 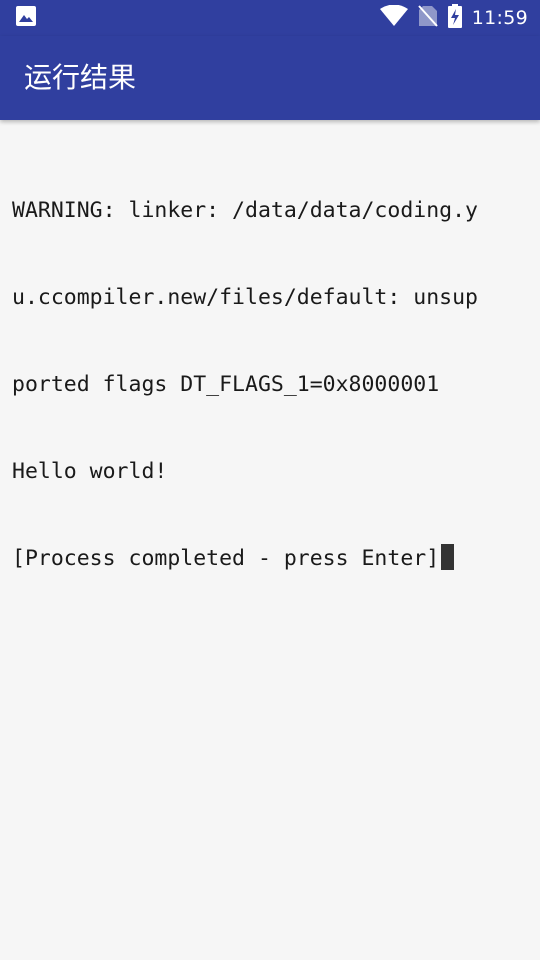 I want to click on terminal-line-last: [Process completed - press Enter], so click(x=272, y=558).